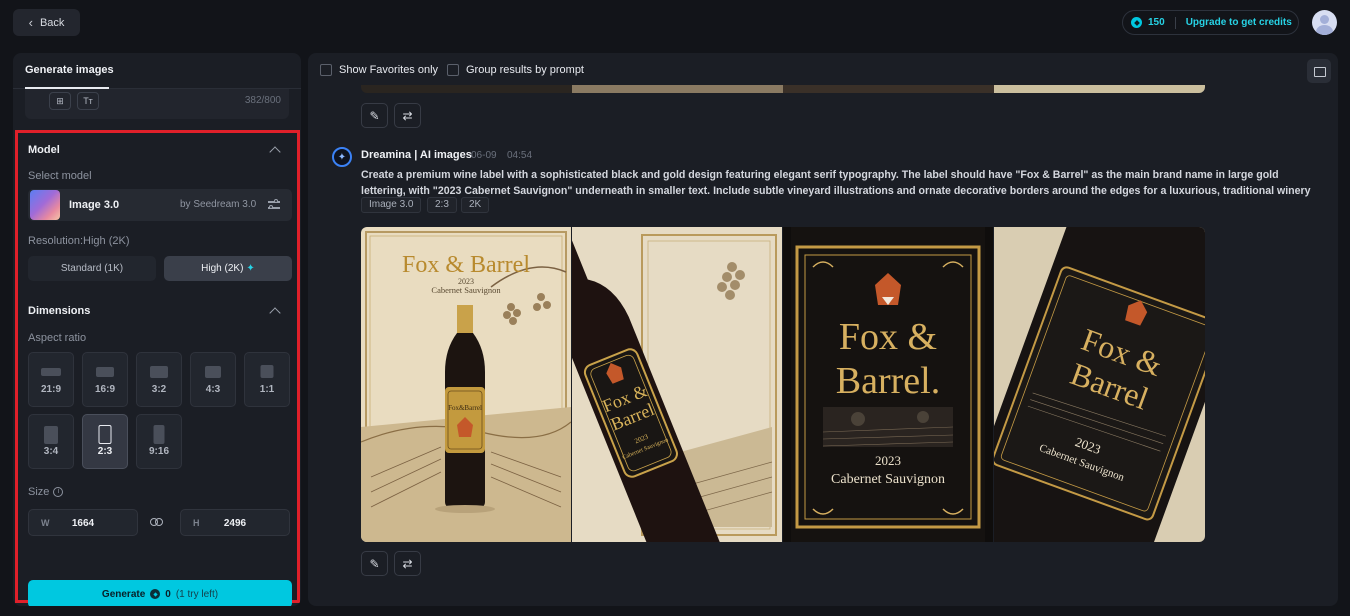 The height and width of the screenshot is (616, 1350). I want to click on back-label: Back, so click(52, 22).